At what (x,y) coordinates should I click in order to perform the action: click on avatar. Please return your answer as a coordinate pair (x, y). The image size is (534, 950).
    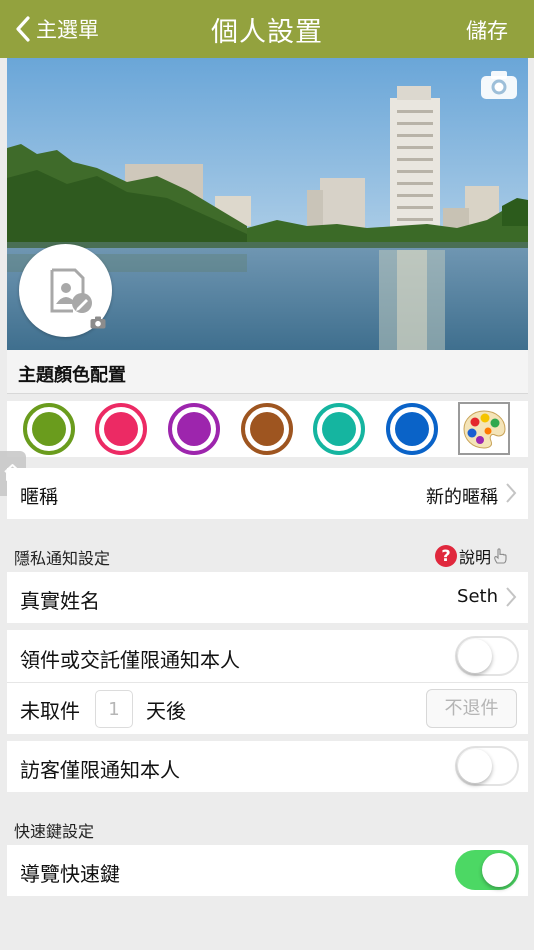
    Looking at the image, I should click on (65, 290).